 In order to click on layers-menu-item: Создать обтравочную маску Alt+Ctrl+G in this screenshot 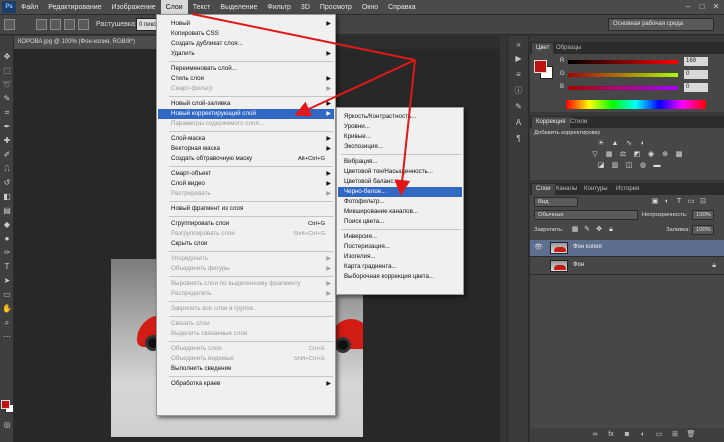, I will do `click(246, 159)`.